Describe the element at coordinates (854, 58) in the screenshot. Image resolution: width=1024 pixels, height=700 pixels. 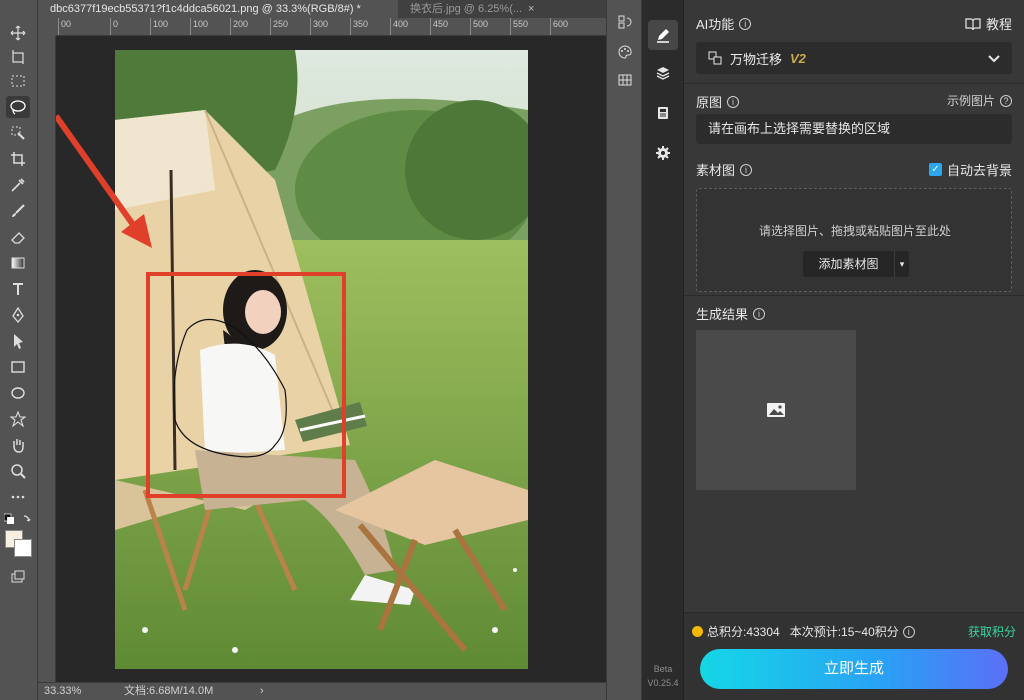
I see `ai-function-select: 万物迁移 V2` at that location.